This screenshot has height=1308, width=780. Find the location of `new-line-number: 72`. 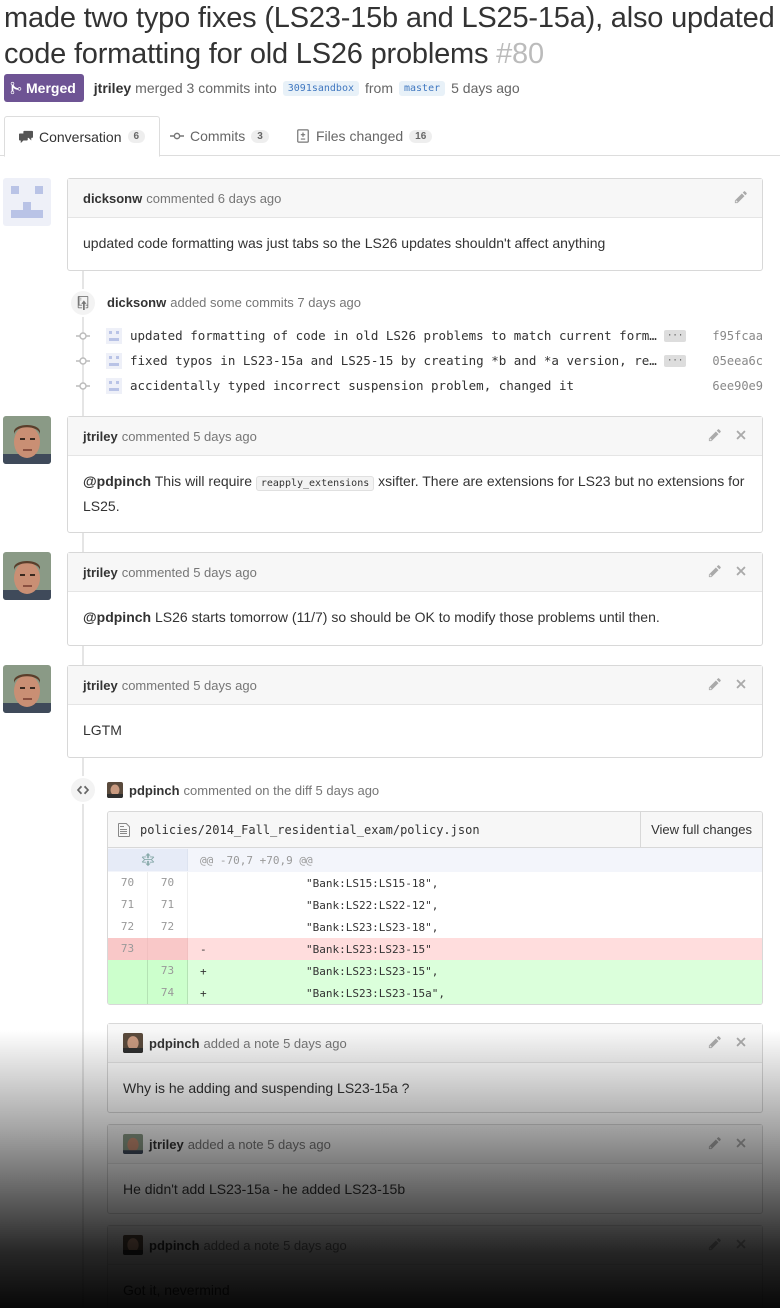

new-line-number: 72 is located at coordinates (168, 927).